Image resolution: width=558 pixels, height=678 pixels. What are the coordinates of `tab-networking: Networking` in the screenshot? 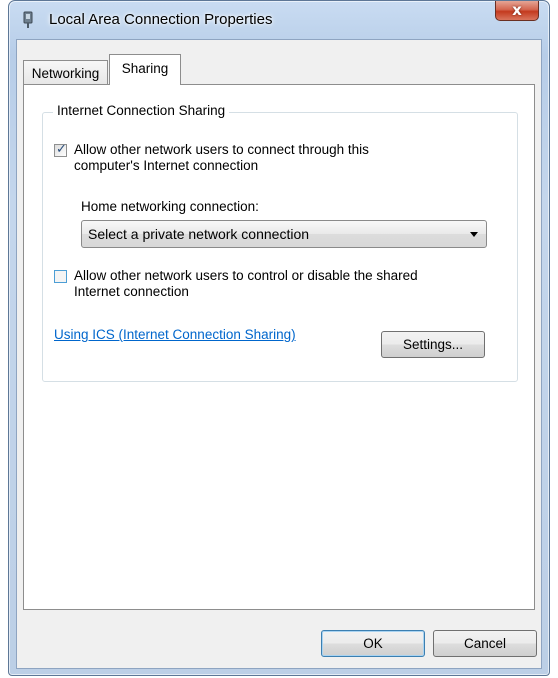 It's located at (65, 72).